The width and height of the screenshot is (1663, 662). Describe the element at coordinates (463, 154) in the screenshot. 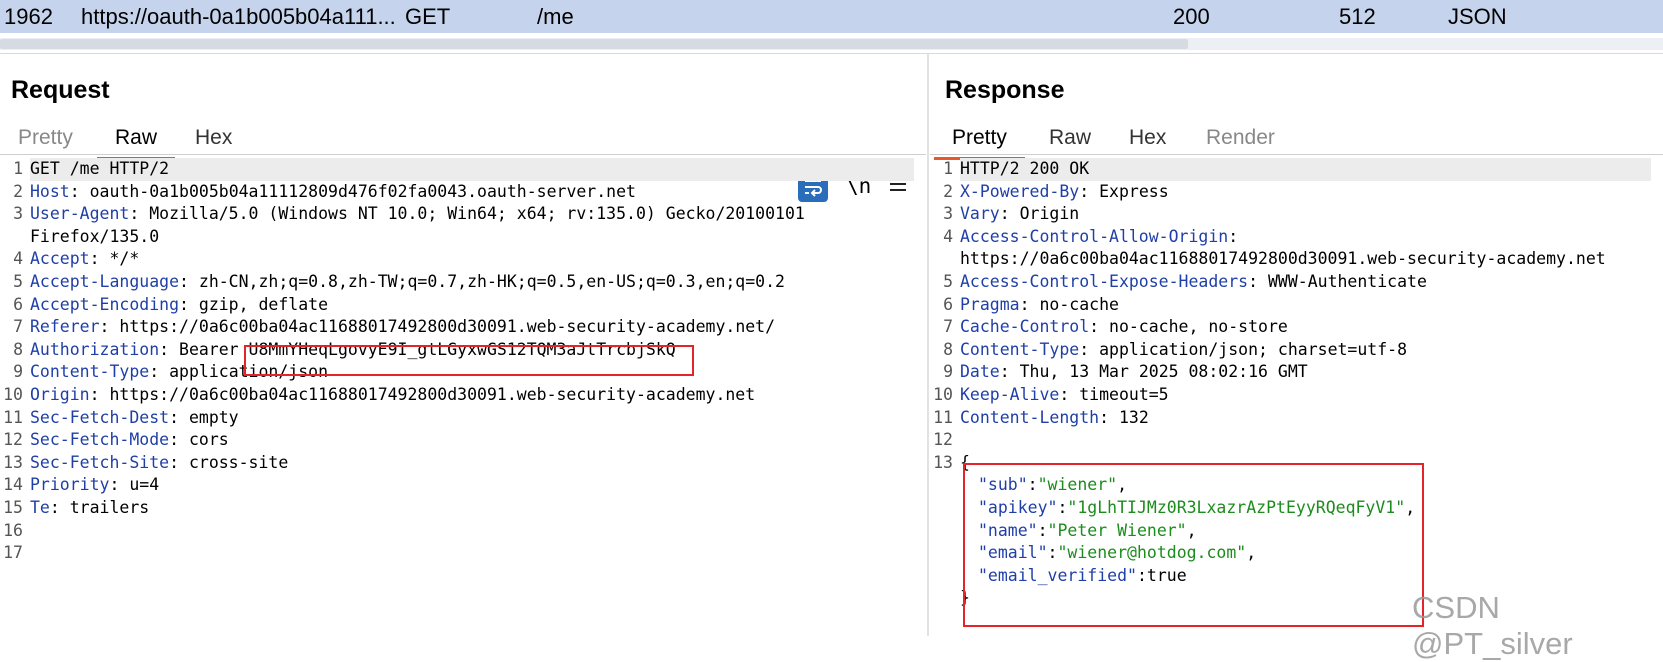

I see `request-tab-rule` at that location.